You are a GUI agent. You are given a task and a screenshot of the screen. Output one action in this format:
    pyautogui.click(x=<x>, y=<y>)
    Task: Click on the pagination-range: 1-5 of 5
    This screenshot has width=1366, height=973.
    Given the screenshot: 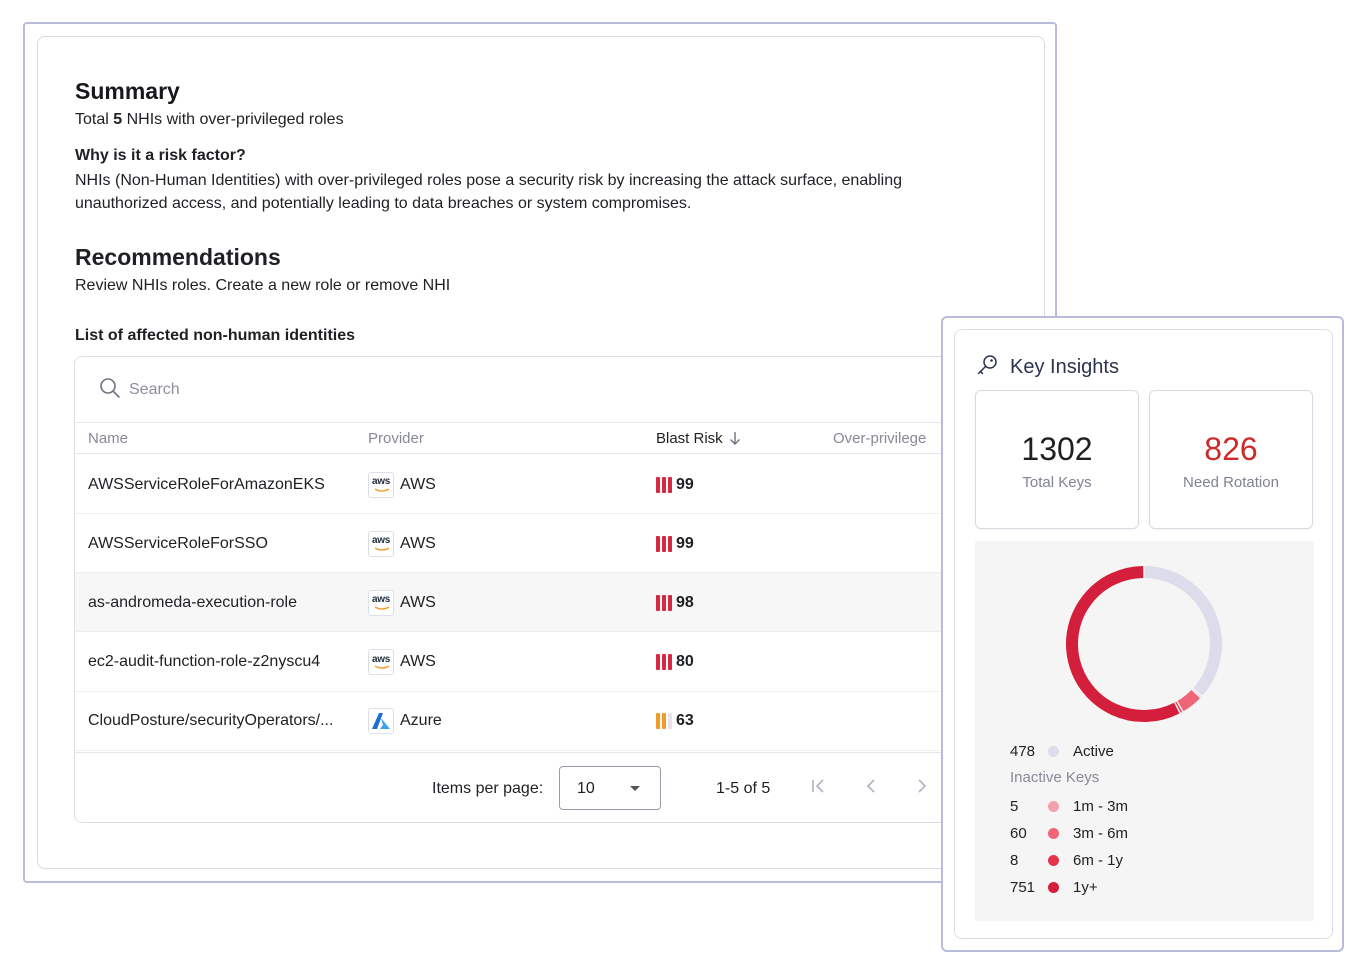 What is the action you would take?
    pyautogui.click(x=743, y=788)
    